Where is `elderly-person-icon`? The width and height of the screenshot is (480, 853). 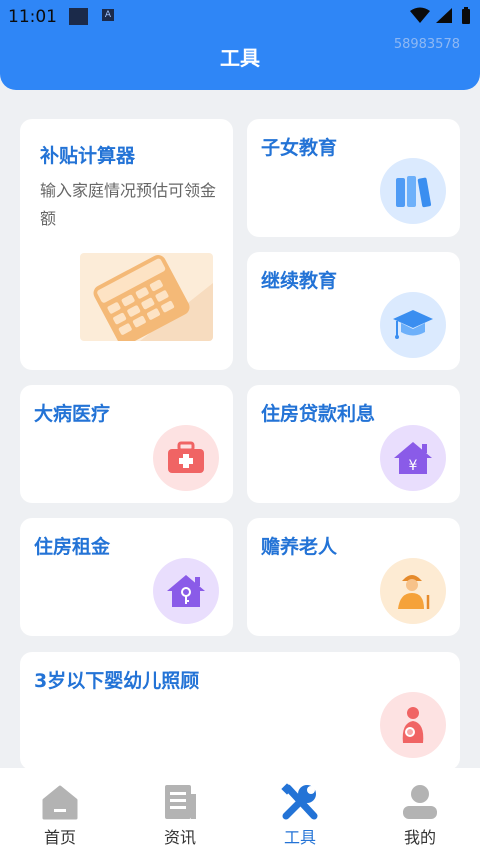
elderly-person-icon is located at coordinates (413, 591).